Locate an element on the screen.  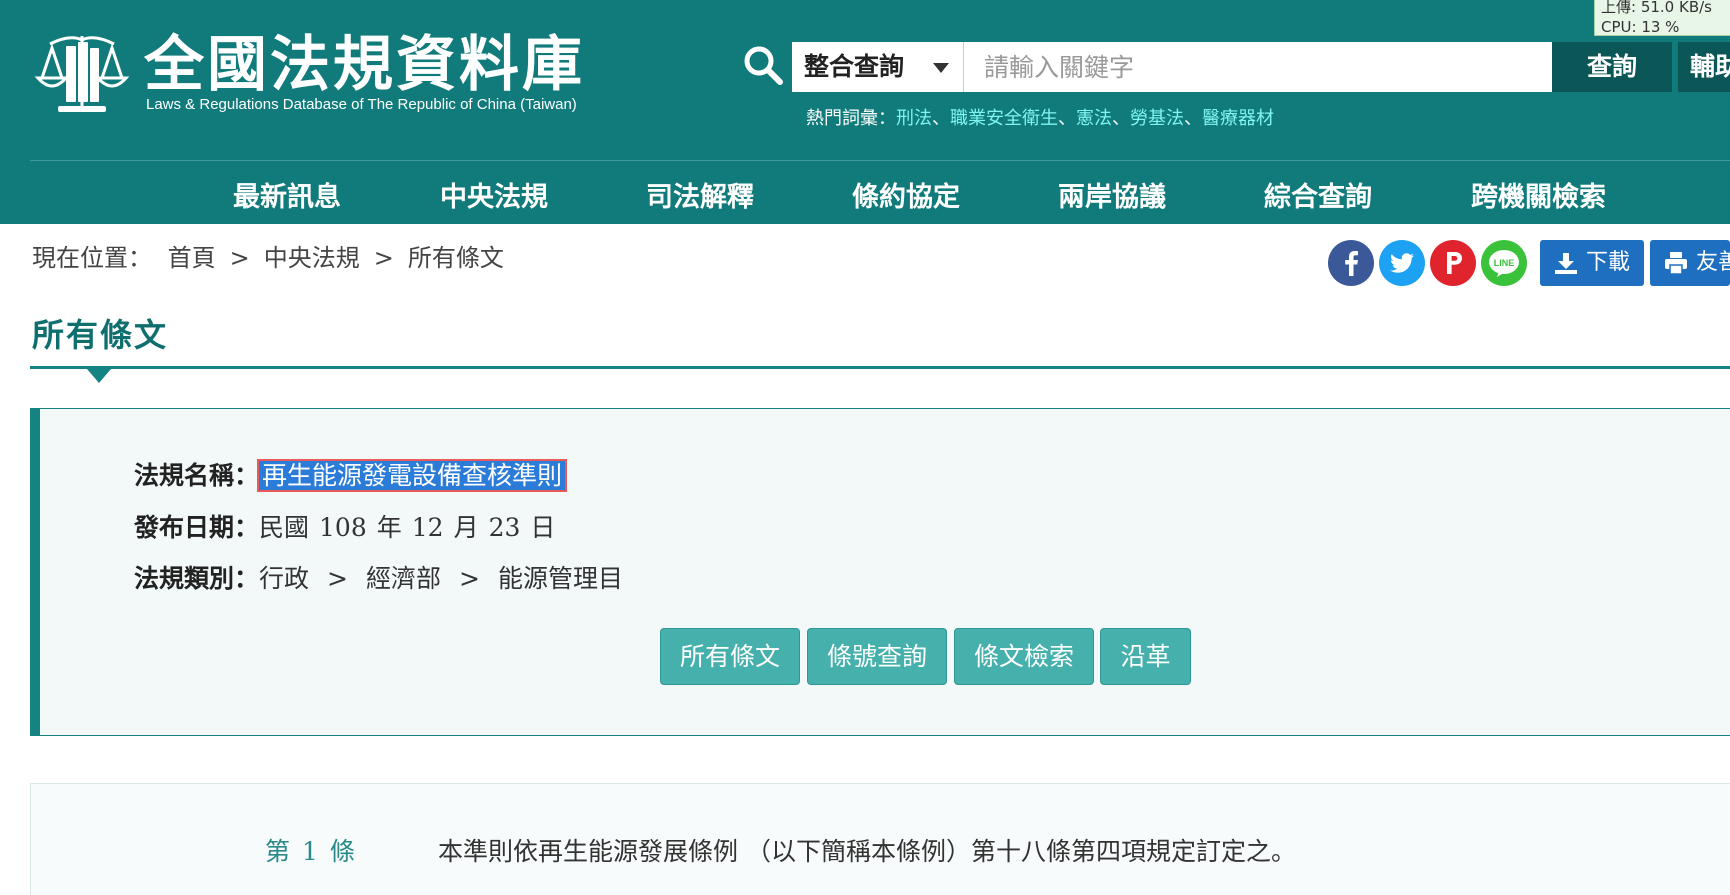
facebook-share-button is located at coordinates (1351, 263).